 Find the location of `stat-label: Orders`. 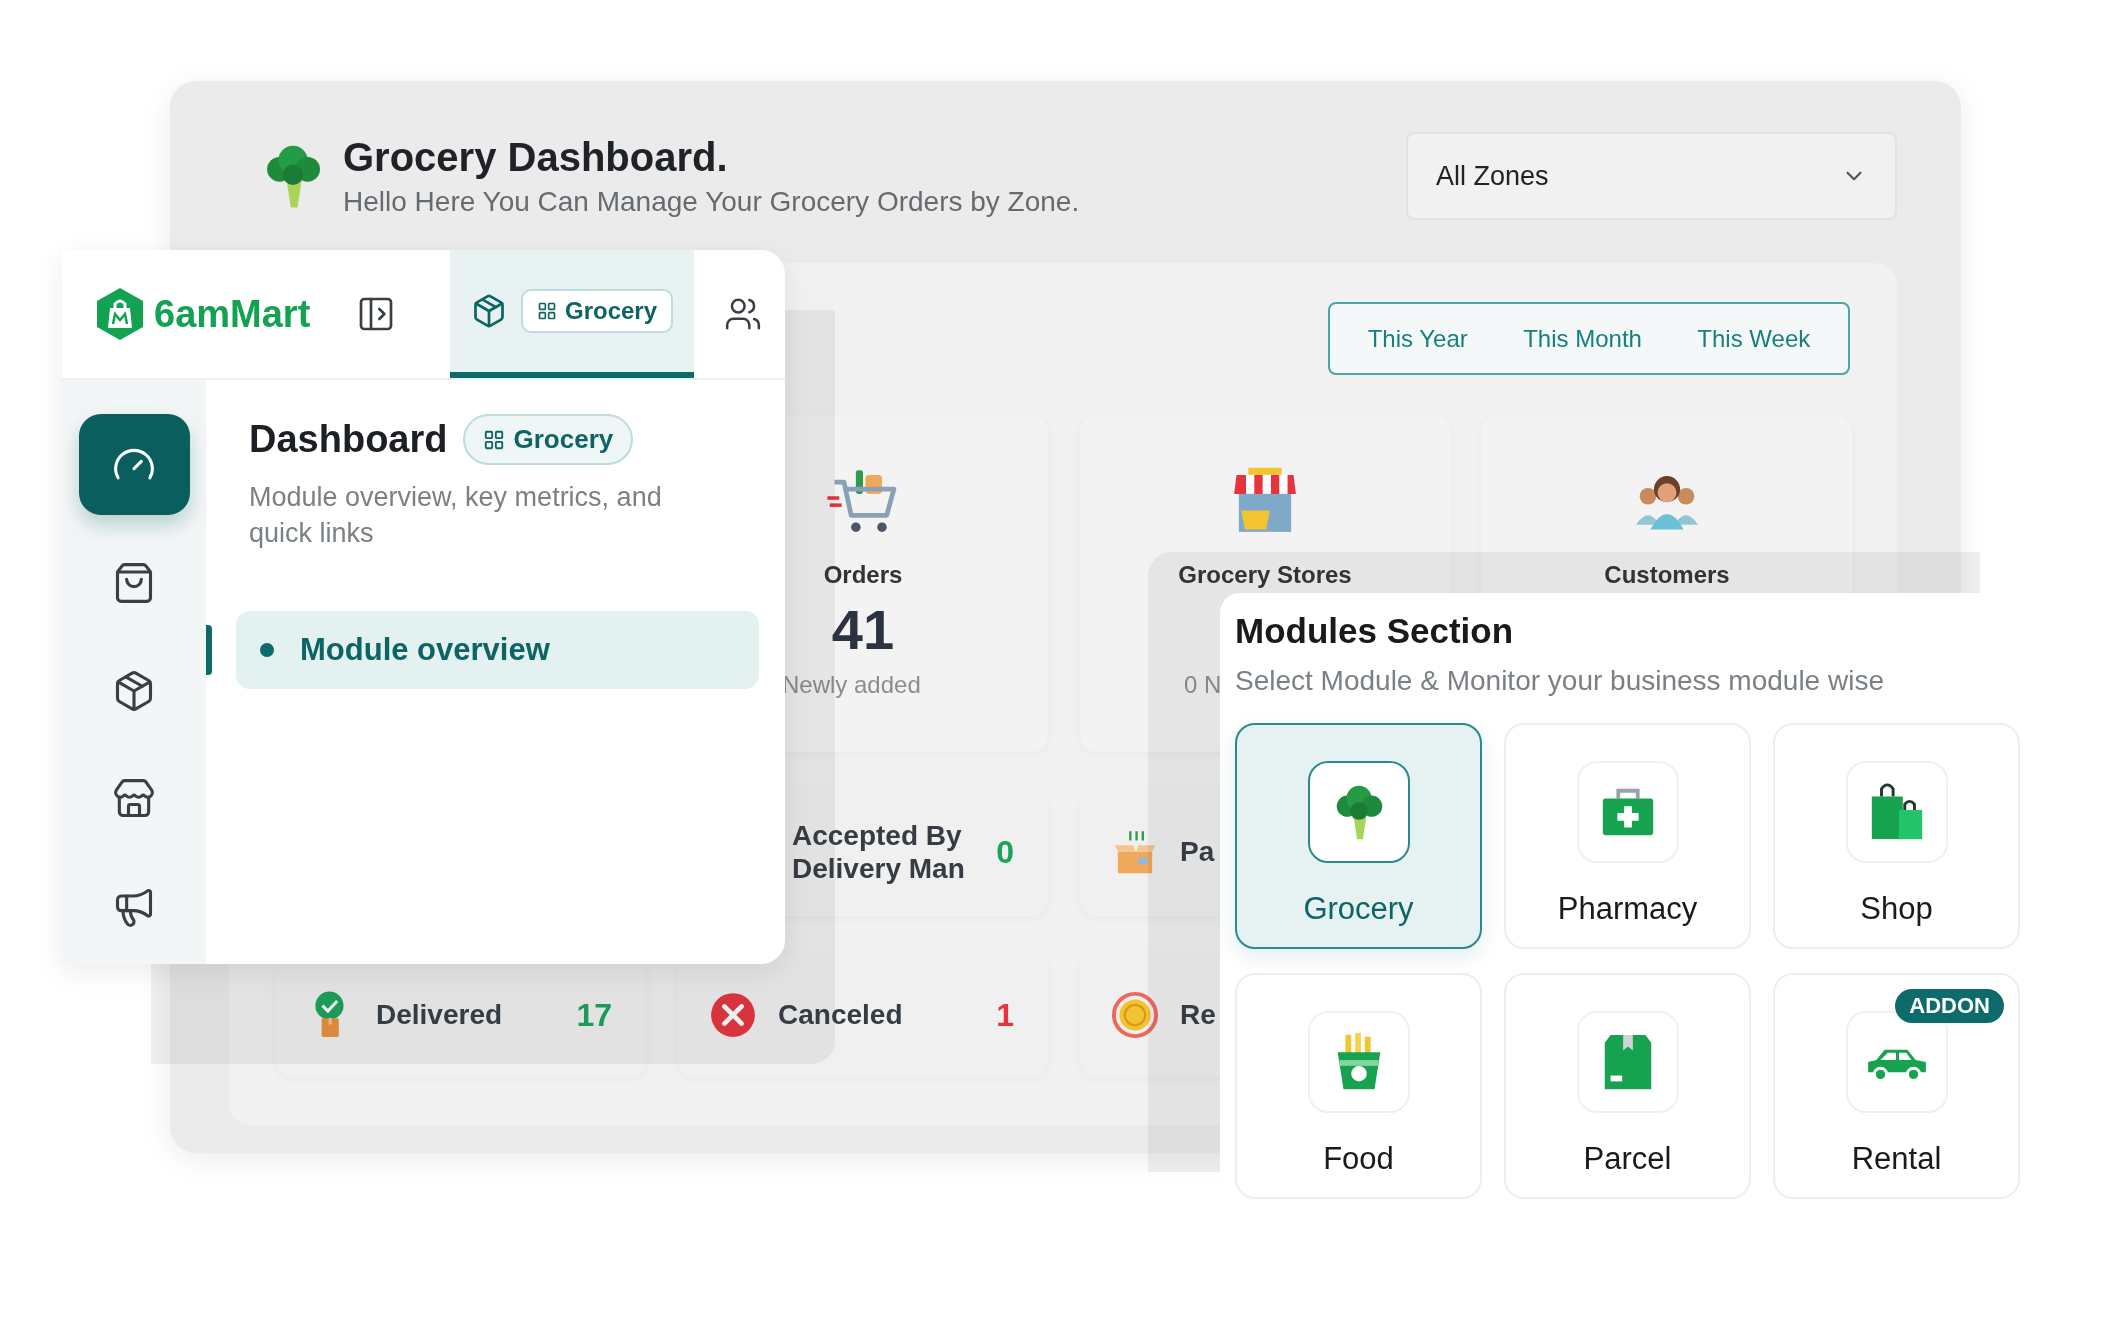

stat-label: Orders is located at coordinates (863, 575).